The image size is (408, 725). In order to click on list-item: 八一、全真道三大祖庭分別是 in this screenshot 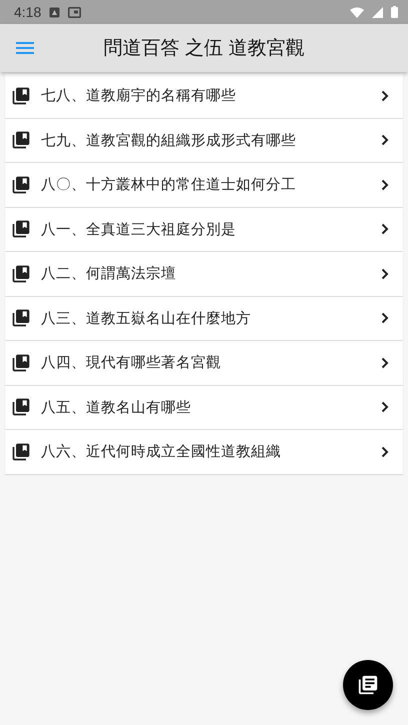, I will do `click(204, 229)`.